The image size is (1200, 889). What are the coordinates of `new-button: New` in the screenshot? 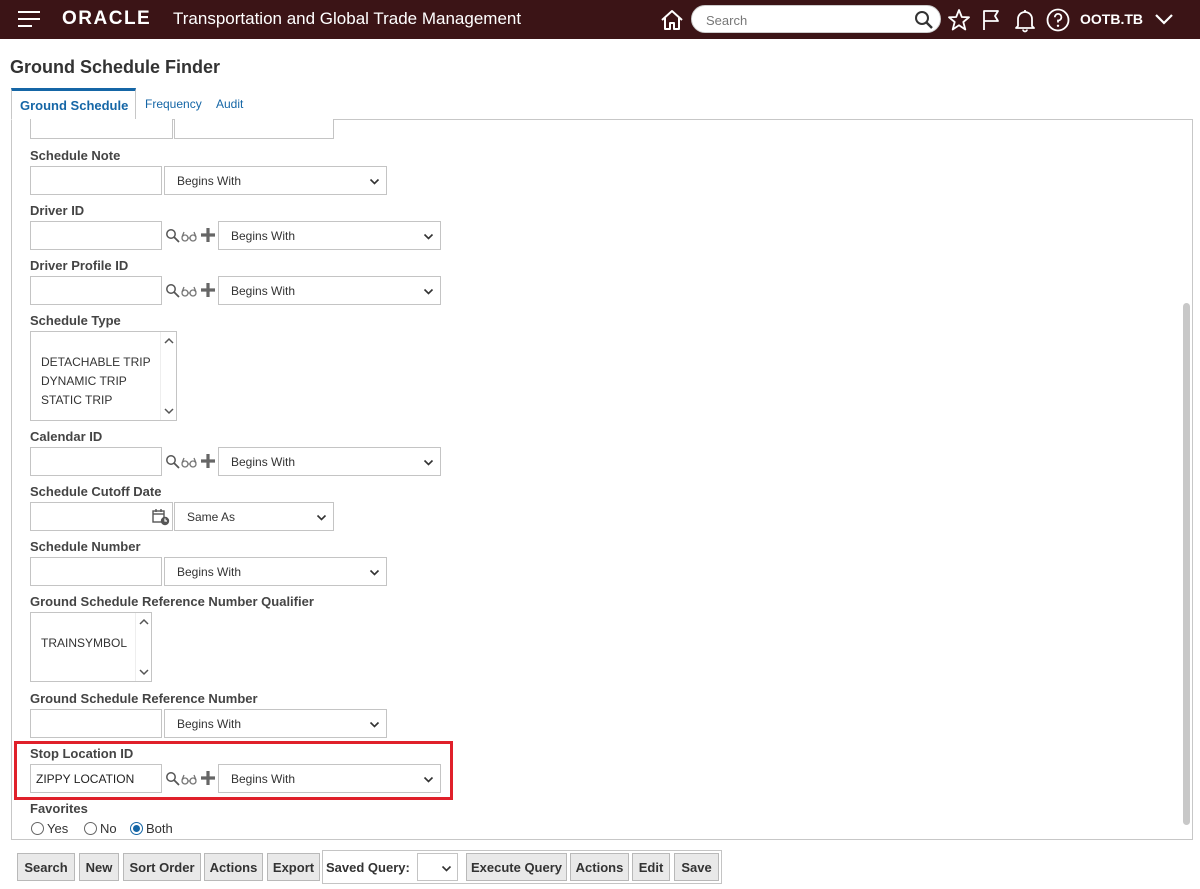 It's located at (99, 867).